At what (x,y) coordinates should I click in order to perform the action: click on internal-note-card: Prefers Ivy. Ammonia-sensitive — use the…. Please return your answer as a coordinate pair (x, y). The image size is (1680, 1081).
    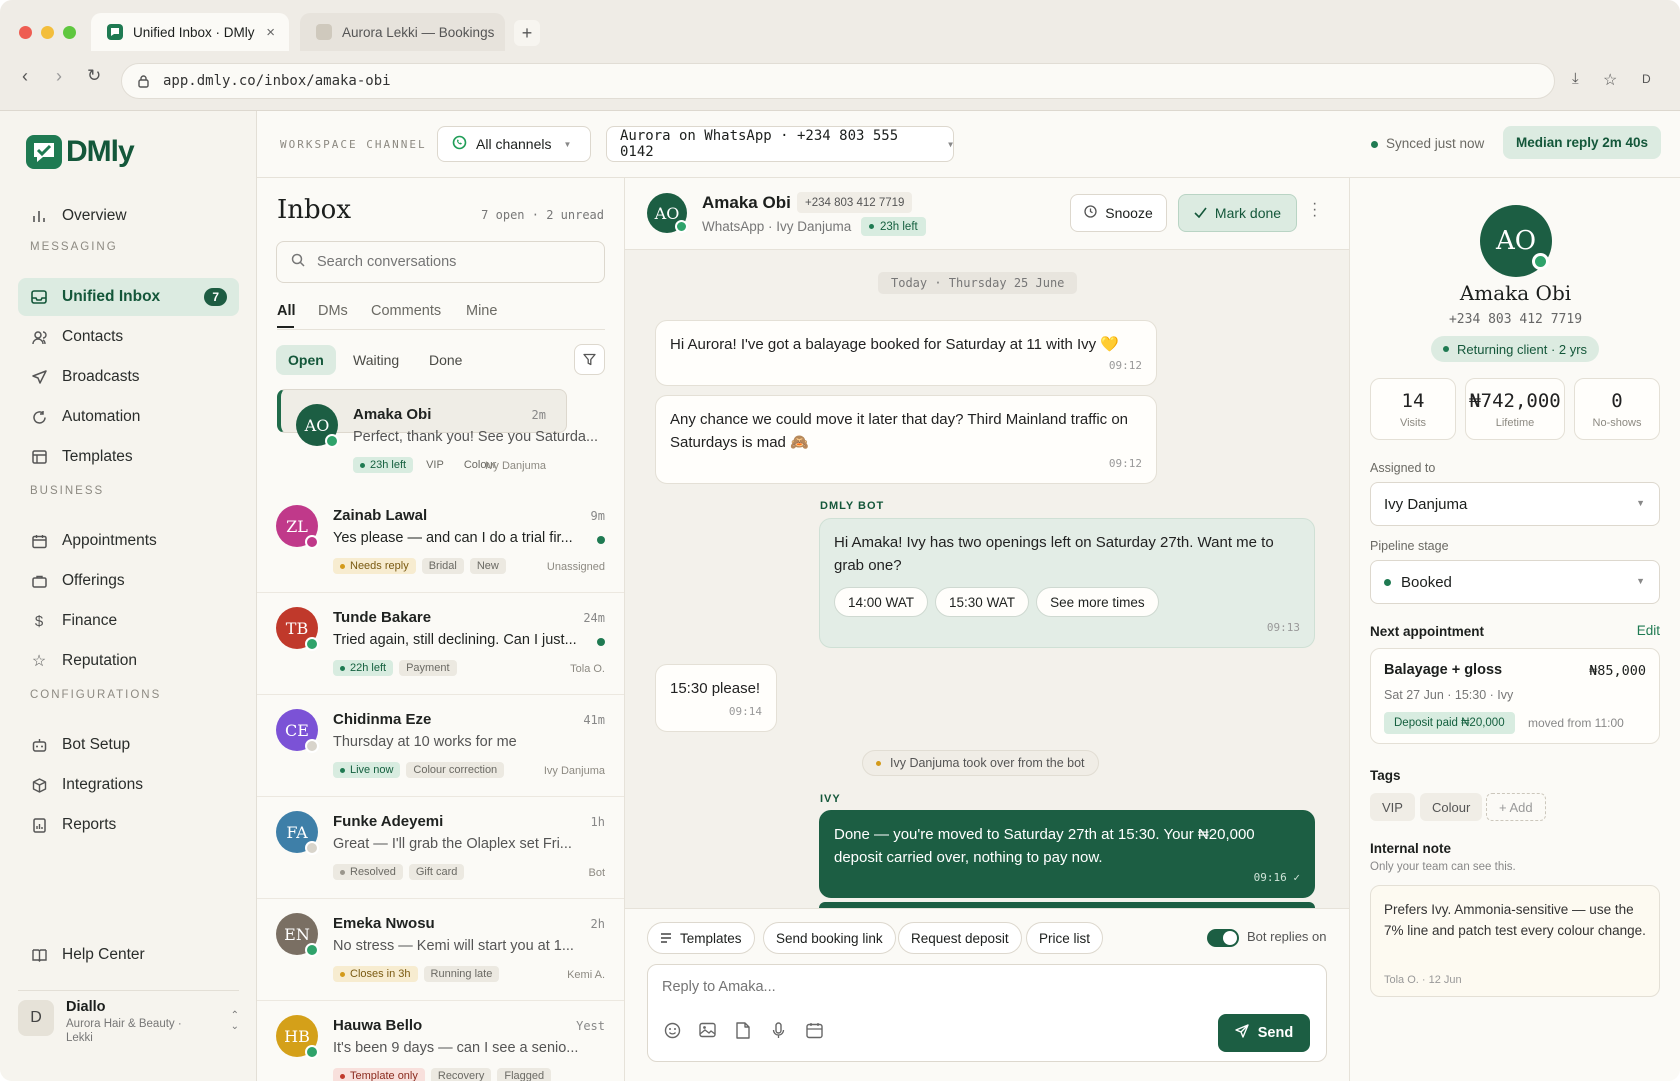
    Looking at the image, I should click on (1515, 941).